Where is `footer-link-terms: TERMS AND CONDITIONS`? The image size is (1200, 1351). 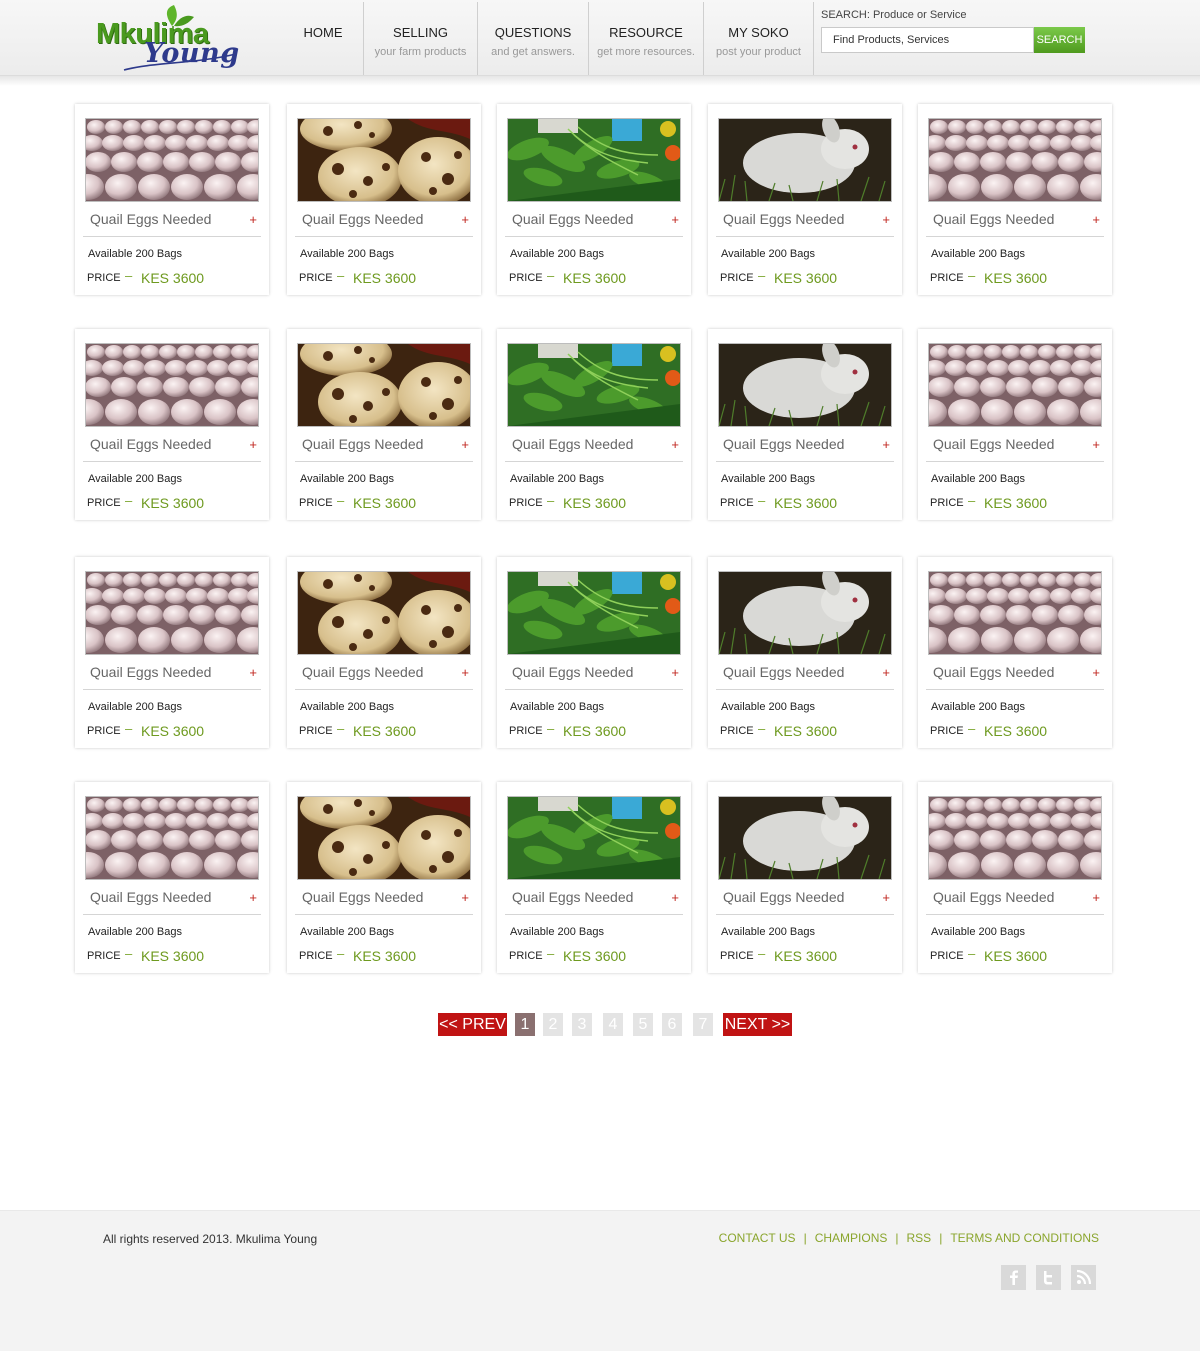
footer-link-terms: TERMS AND CONDITIONS is located at coordinates (1024, 1238).